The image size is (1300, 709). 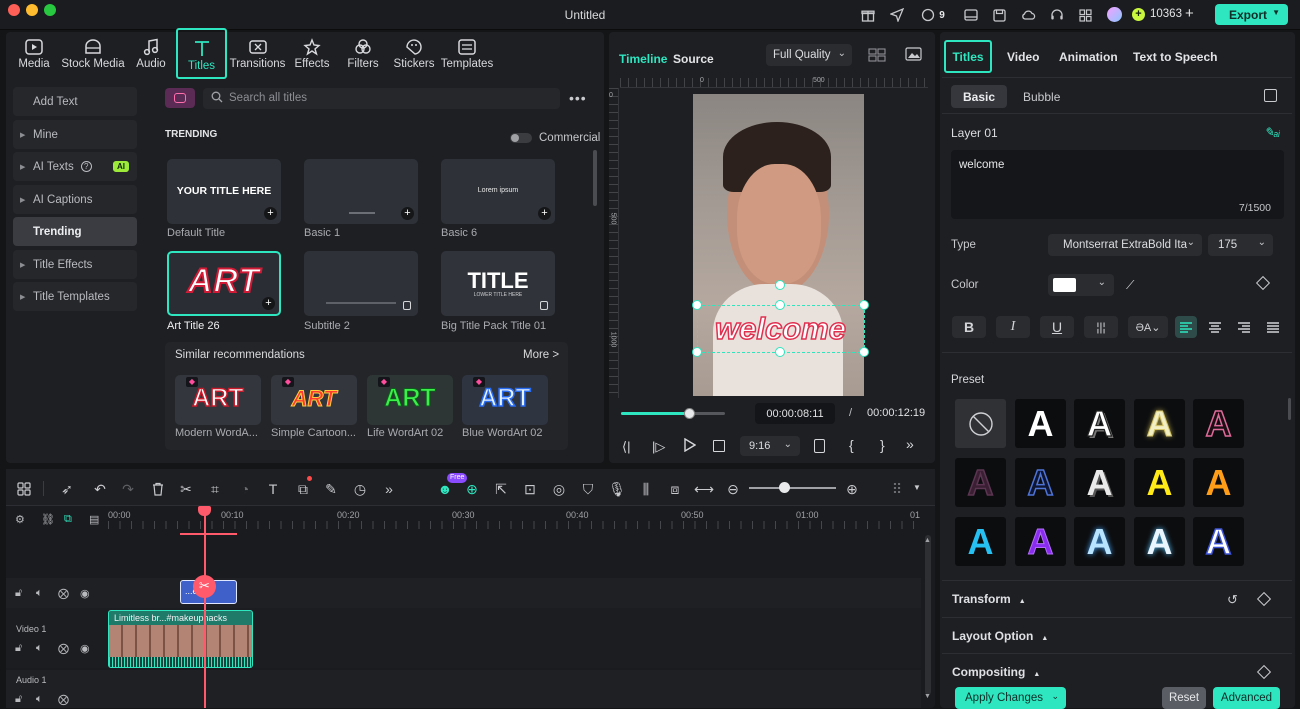 I want to click on stop-icon, so click(x=719, y=446).